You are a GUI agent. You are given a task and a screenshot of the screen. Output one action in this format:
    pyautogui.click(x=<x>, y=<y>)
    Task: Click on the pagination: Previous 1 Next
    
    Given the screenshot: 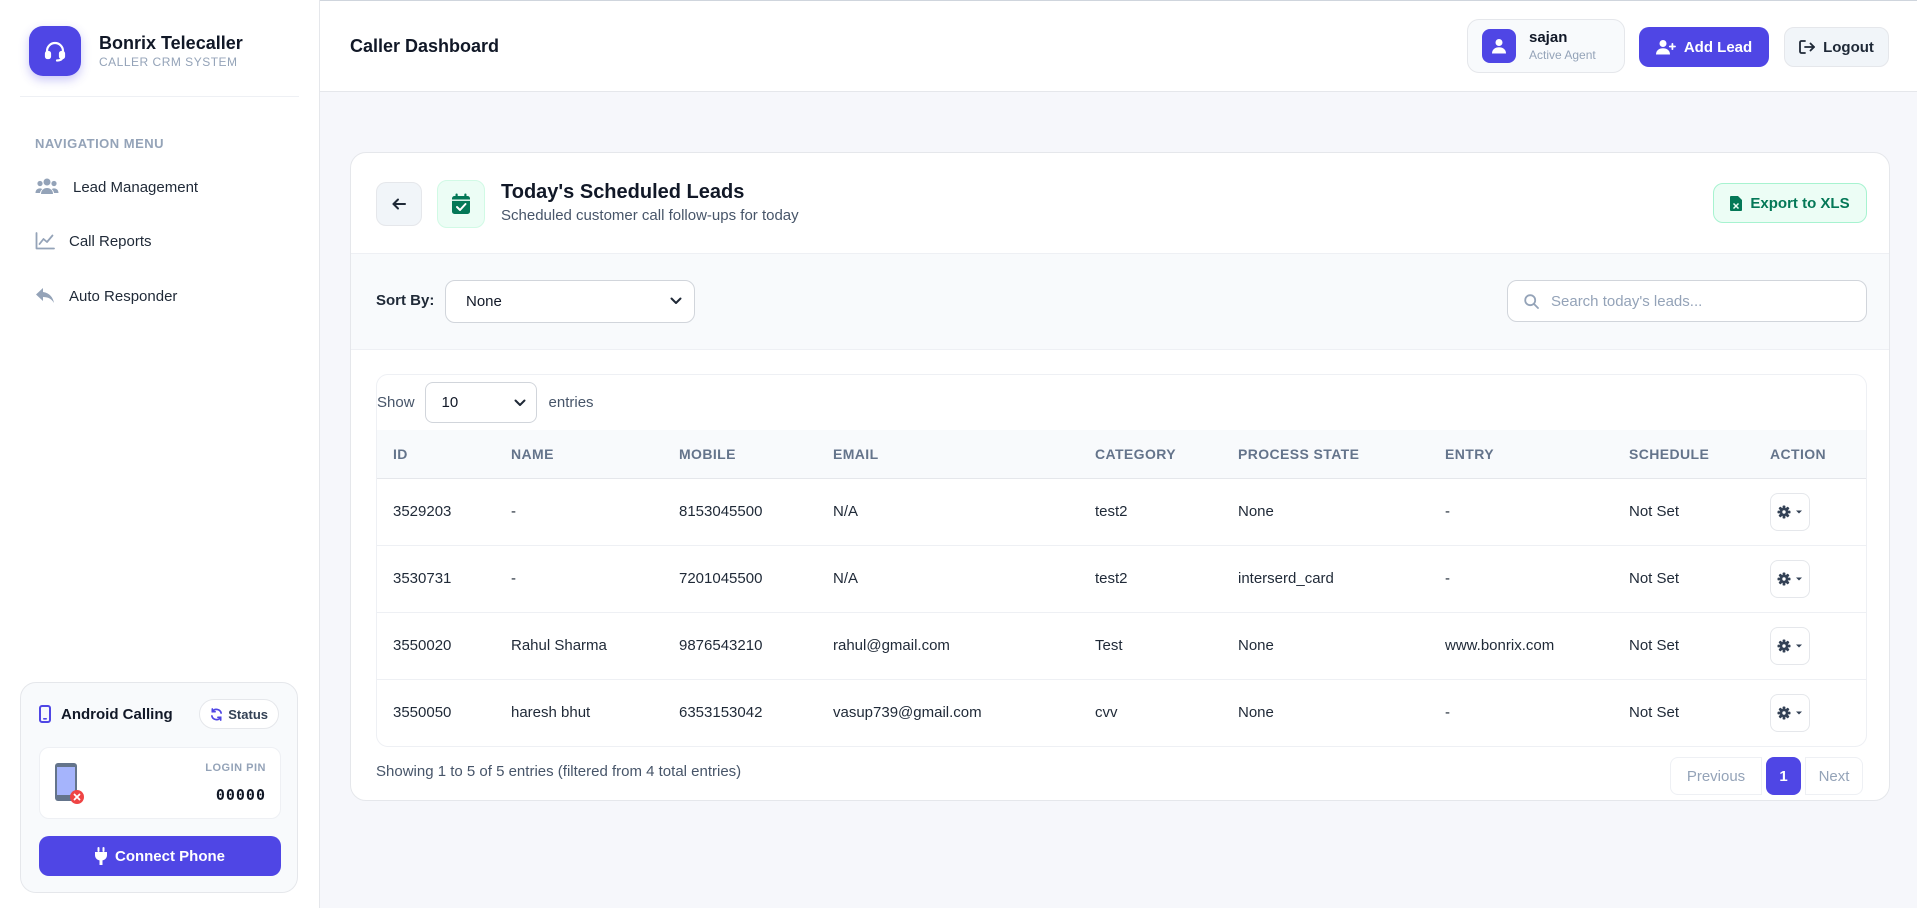 What is the action you would take?
    pyautogui.click(x=1766, y=776)
    